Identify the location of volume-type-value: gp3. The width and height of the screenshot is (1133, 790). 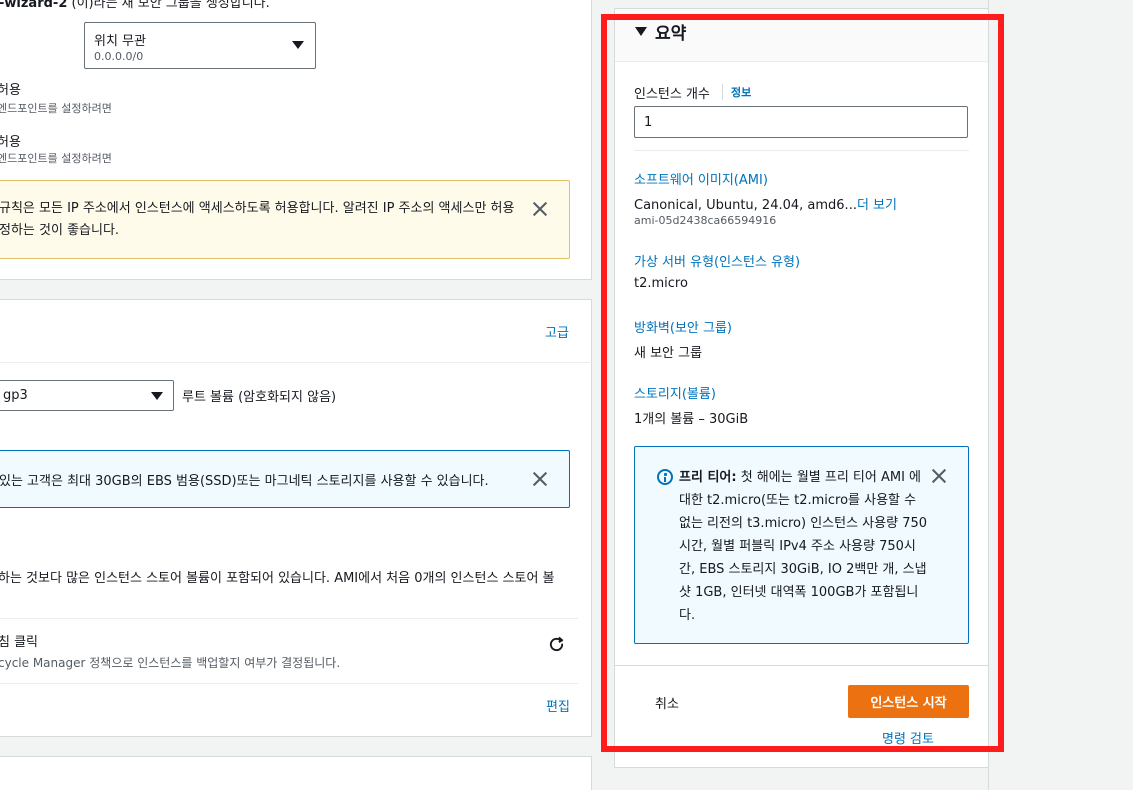
(15, 395).